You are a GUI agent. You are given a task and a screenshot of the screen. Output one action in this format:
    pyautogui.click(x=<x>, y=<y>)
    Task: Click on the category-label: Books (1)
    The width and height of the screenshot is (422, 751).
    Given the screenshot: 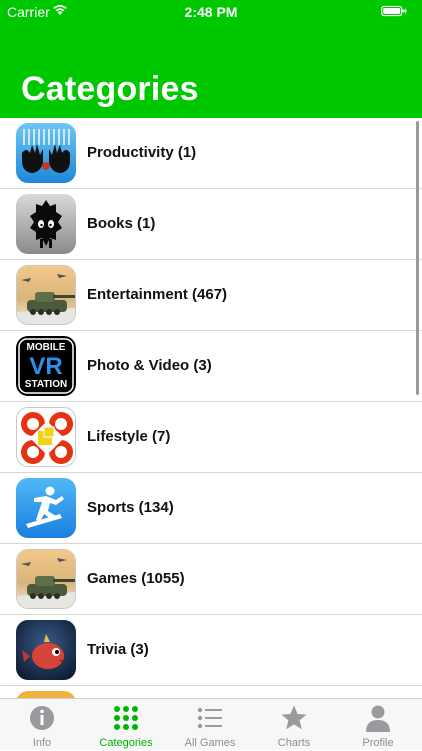 What is the action you would take?
    pyautogui.click(x=121, y=223)
    